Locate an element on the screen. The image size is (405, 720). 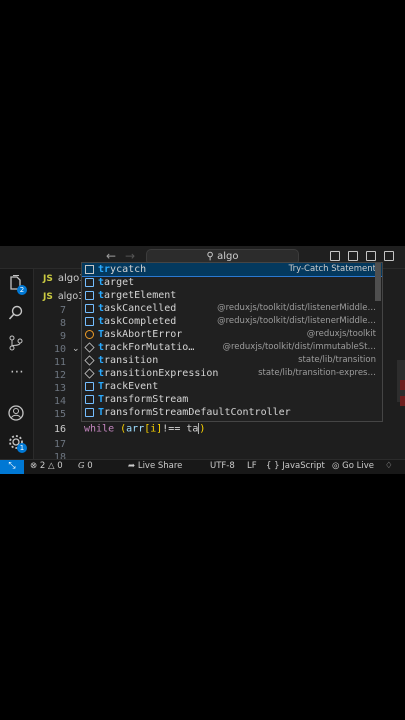
explorer-icon: 2 is located at coordinates (17, 285).